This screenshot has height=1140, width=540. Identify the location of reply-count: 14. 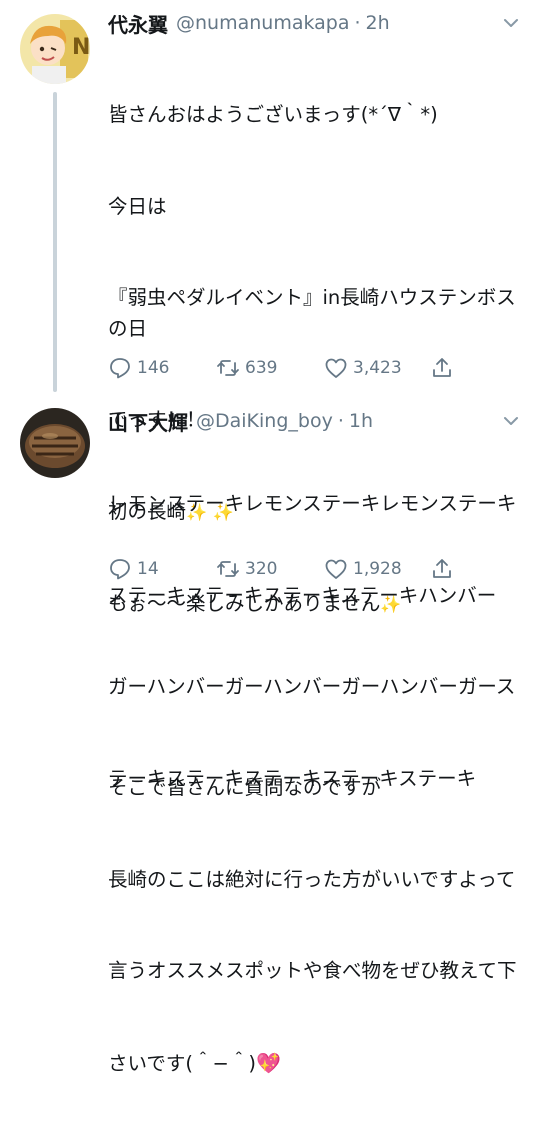
(148, 569).